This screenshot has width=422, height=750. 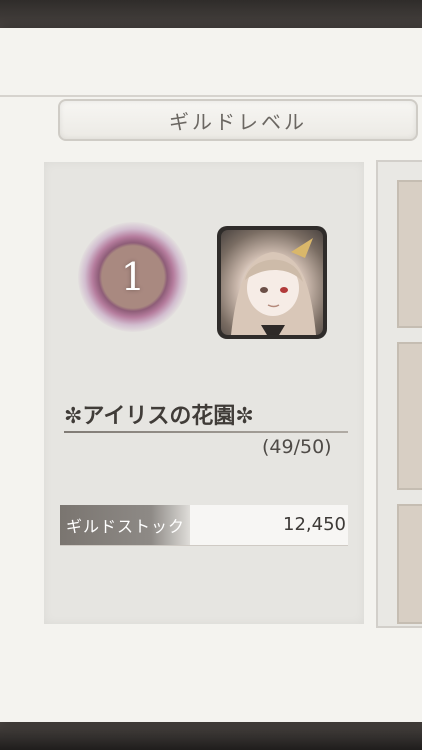 I want to click on guild-level-emblem-icon: 1, so click(x=133, y=277).